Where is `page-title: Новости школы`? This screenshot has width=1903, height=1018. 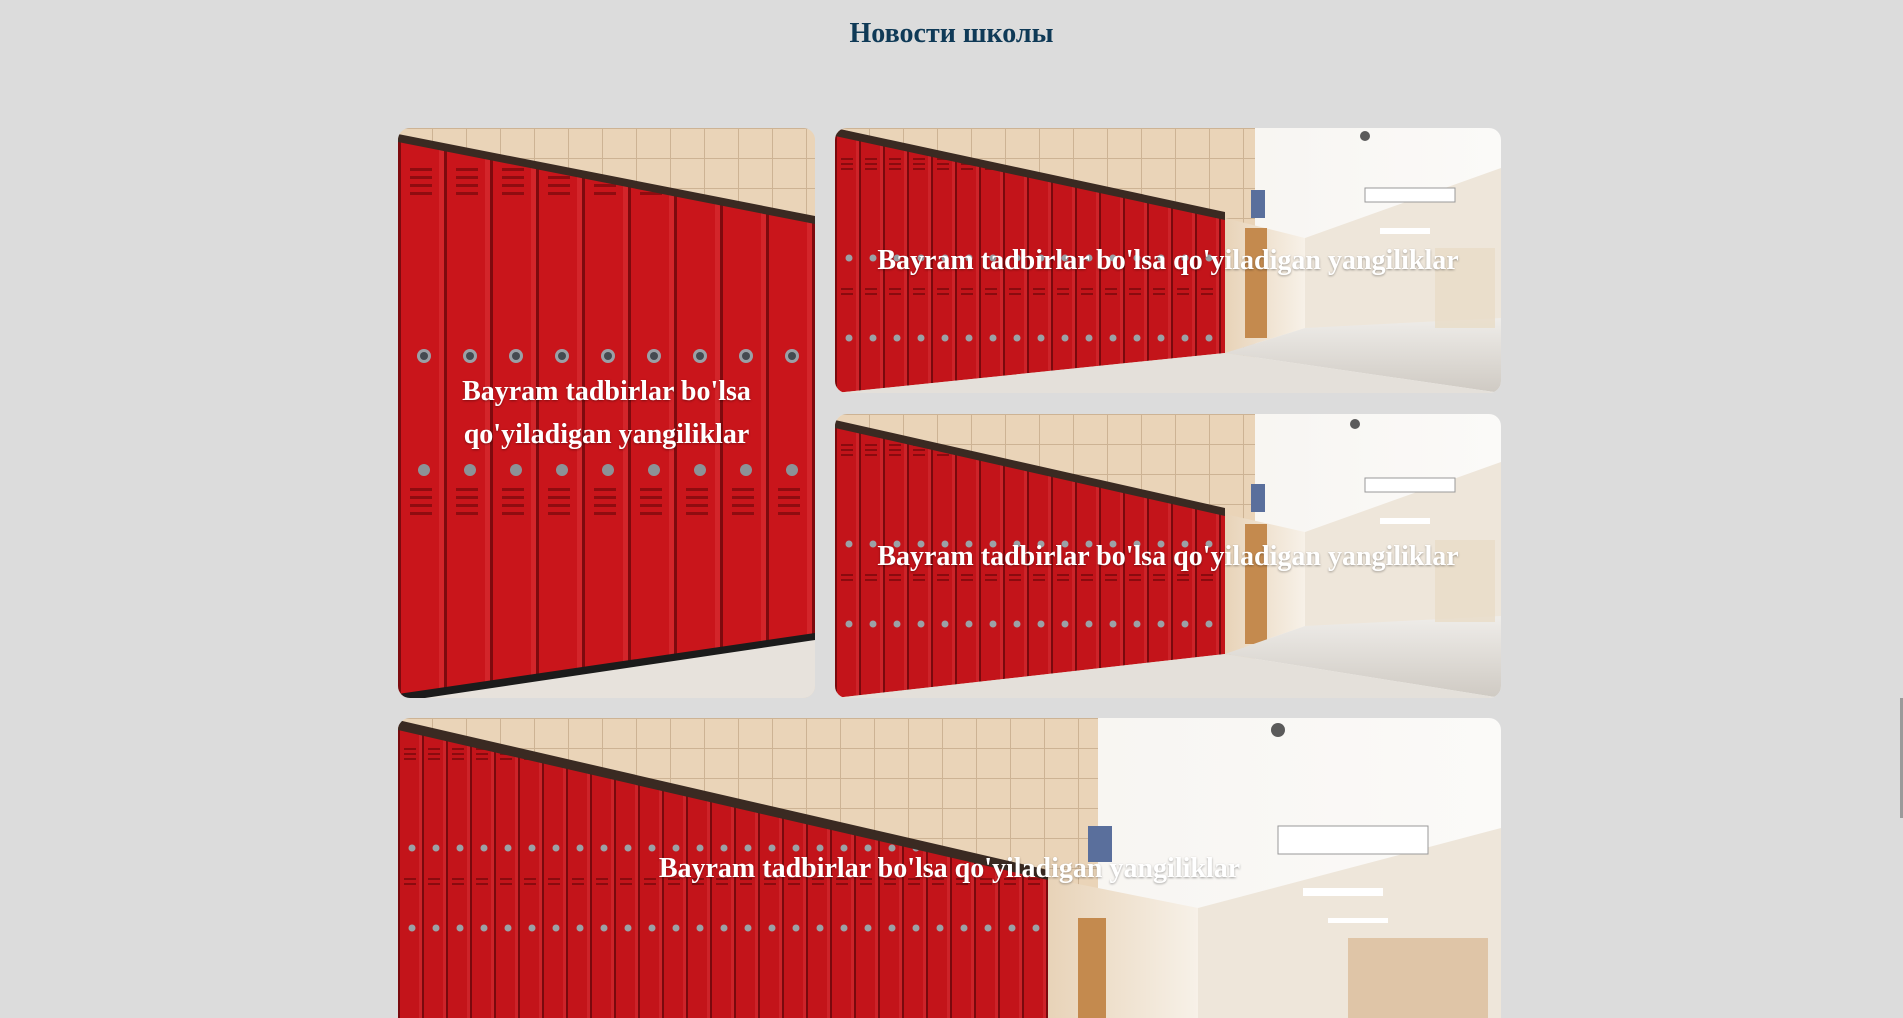
page-title: Новости школы is located at coordinates (951, 33).